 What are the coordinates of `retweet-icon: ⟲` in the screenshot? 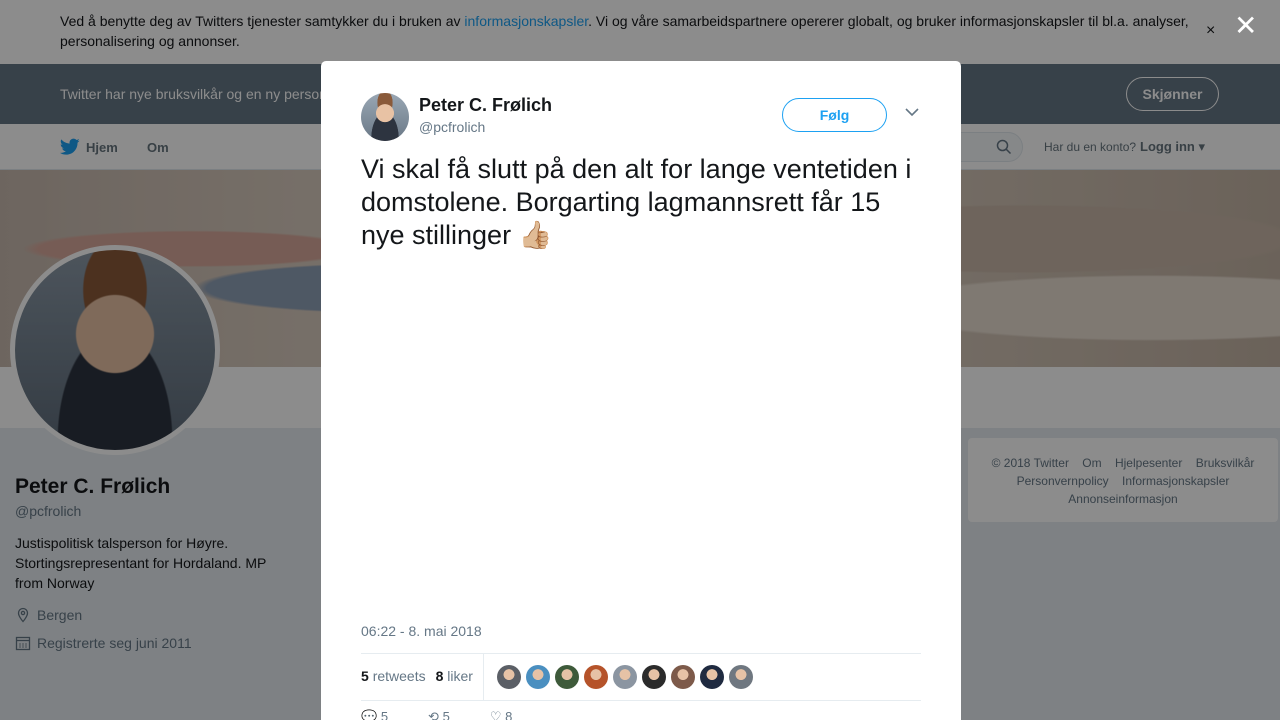 It's located at (433, 714).